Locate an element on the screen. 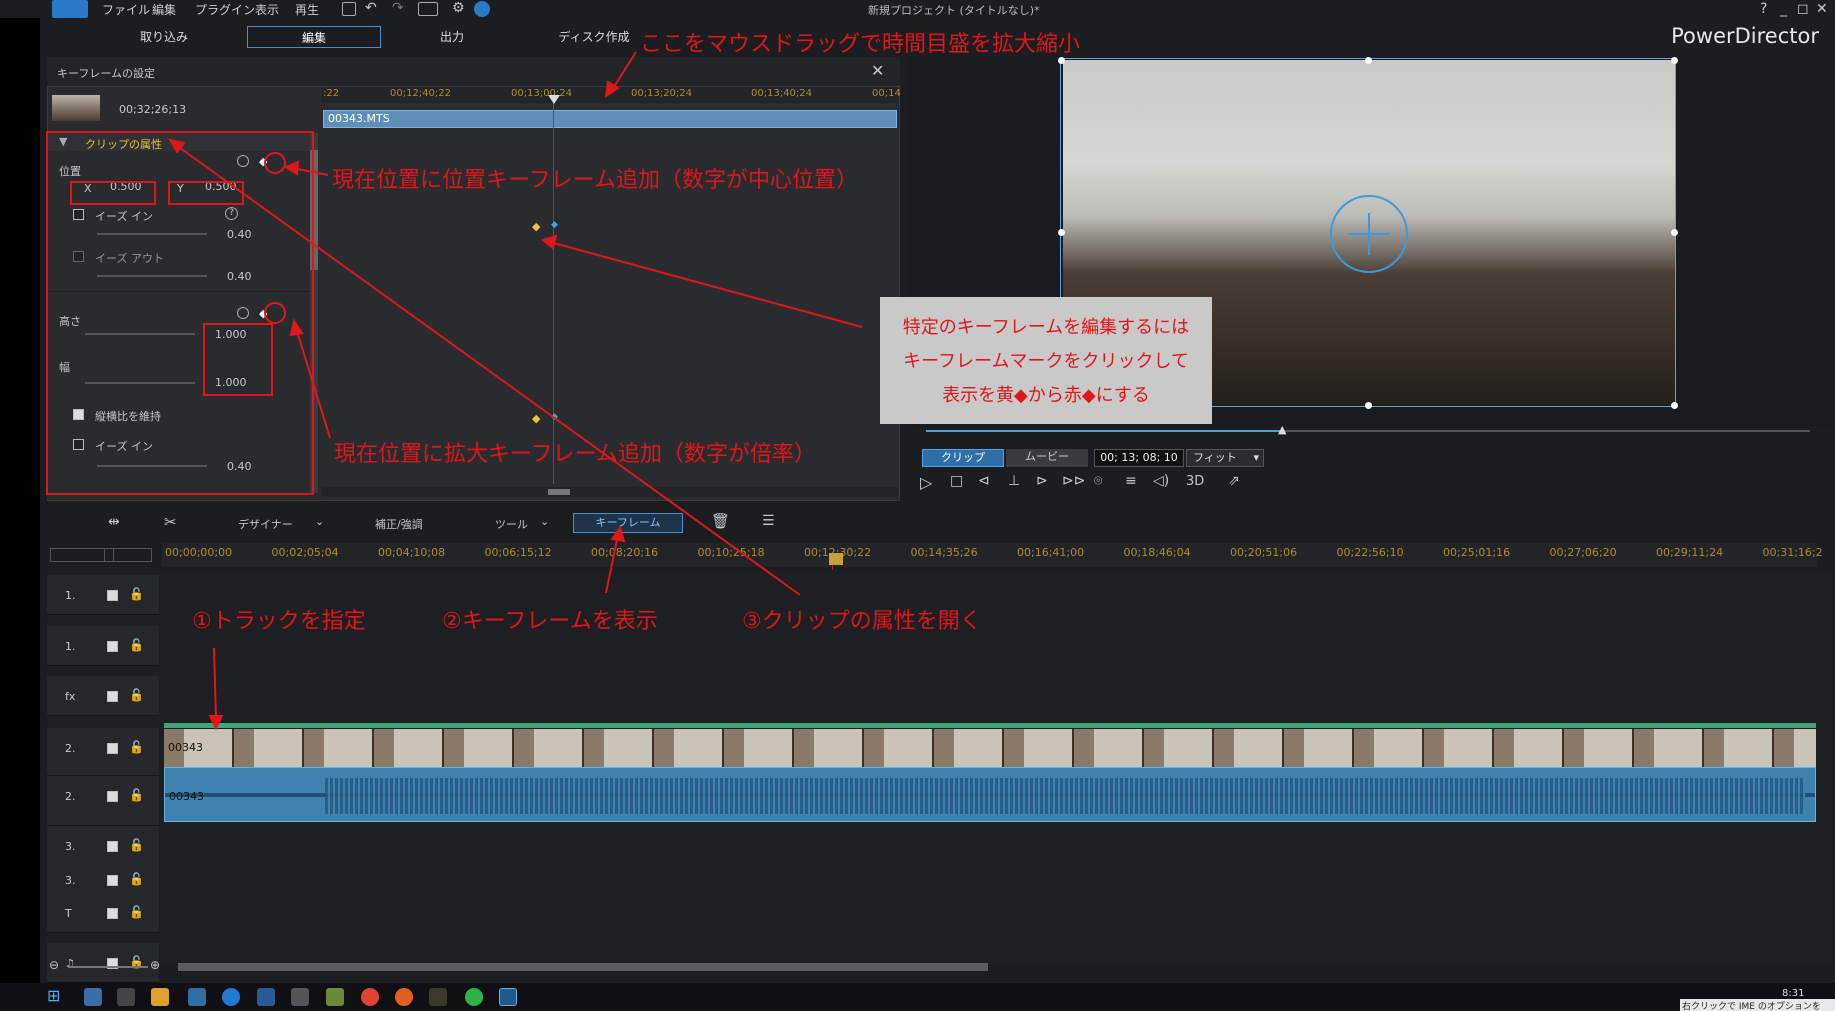 The width and height of the screenshot is (1835, 1011). taskbar-line-icon is located at coordinates (474, 997).